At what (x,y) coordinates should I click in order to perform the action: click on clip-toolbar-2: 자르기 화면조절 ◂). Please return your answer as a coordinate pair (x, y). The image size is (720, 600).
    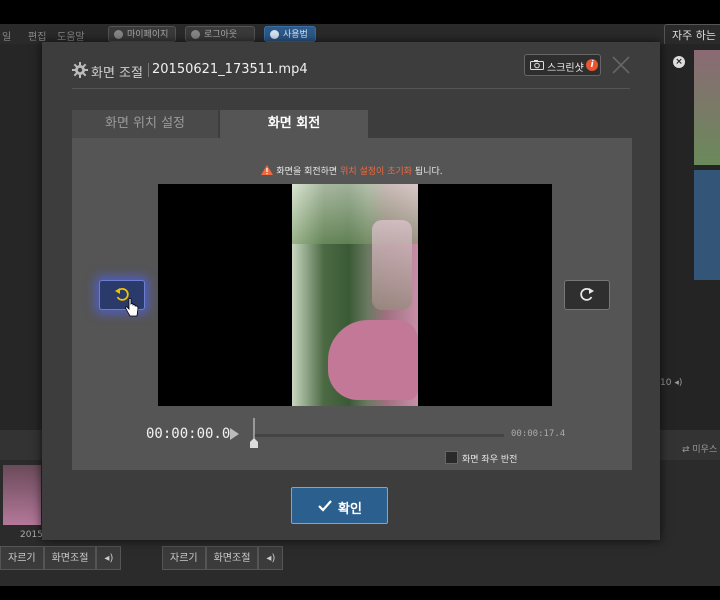
    Looking at the image, I should click on (223, 558).